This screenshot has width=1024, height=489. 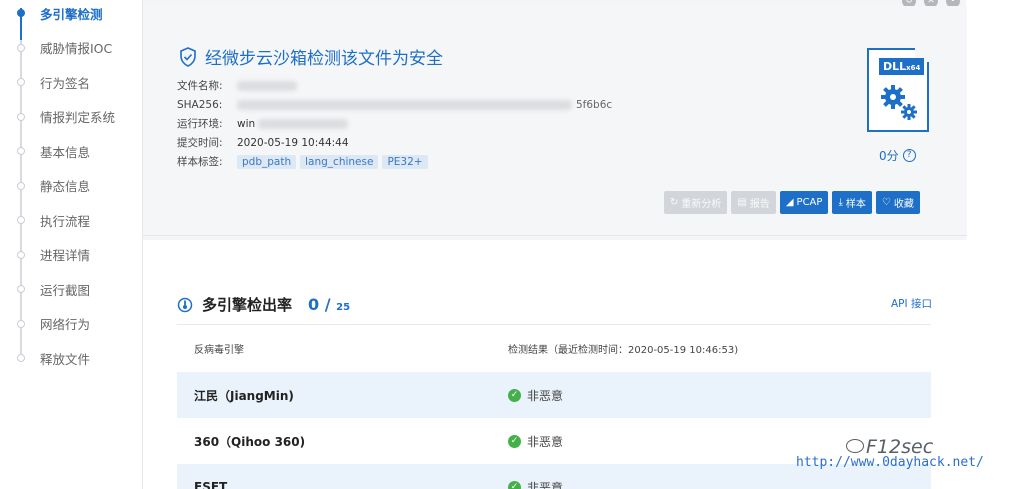 I want to click on watermark-url: http://www.0dayhack.net/, so click(x=890, y=462).